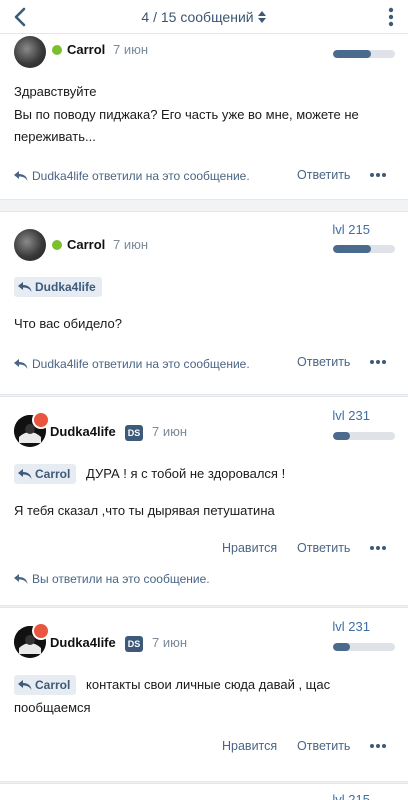  What do you see at coordinates (68, 323) in the screenshot?
I see `post-body: Что вас обидело?` at bounding box center [68, 323].